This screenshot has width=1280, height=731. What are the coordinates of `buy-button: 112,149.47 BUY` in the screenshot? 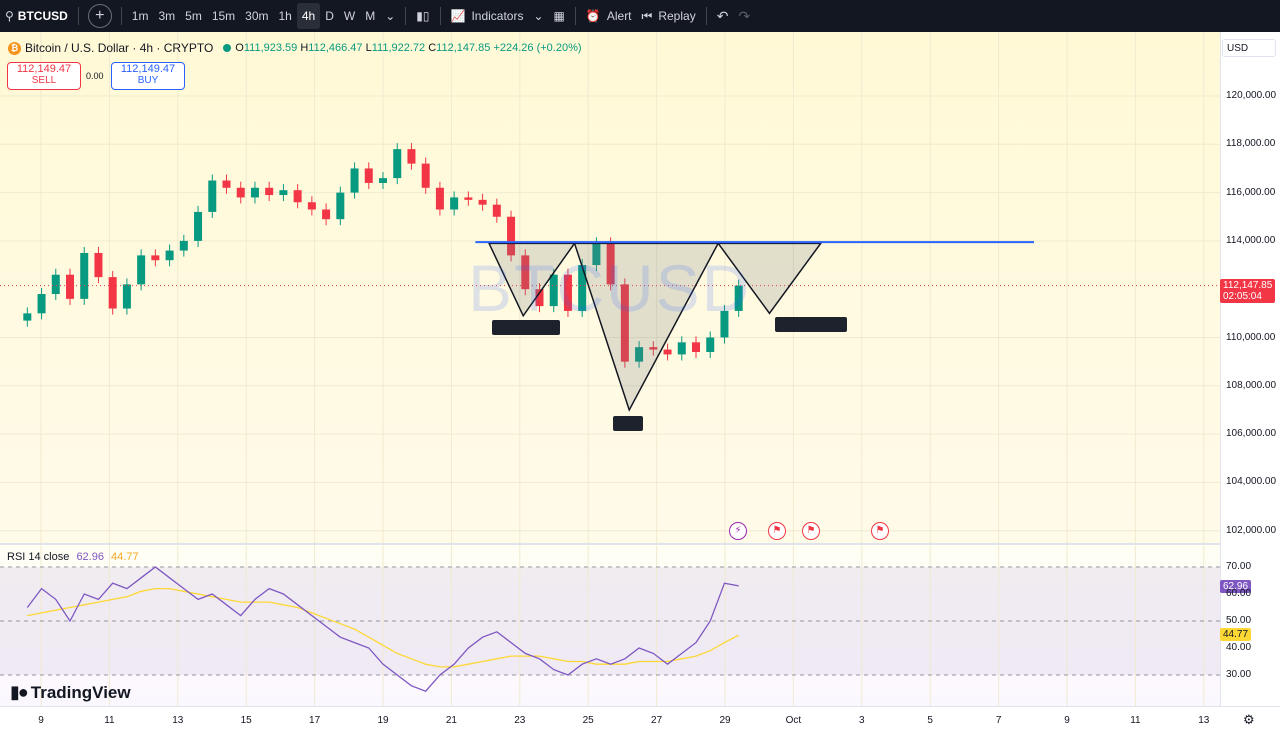 It's located at (148, 76).